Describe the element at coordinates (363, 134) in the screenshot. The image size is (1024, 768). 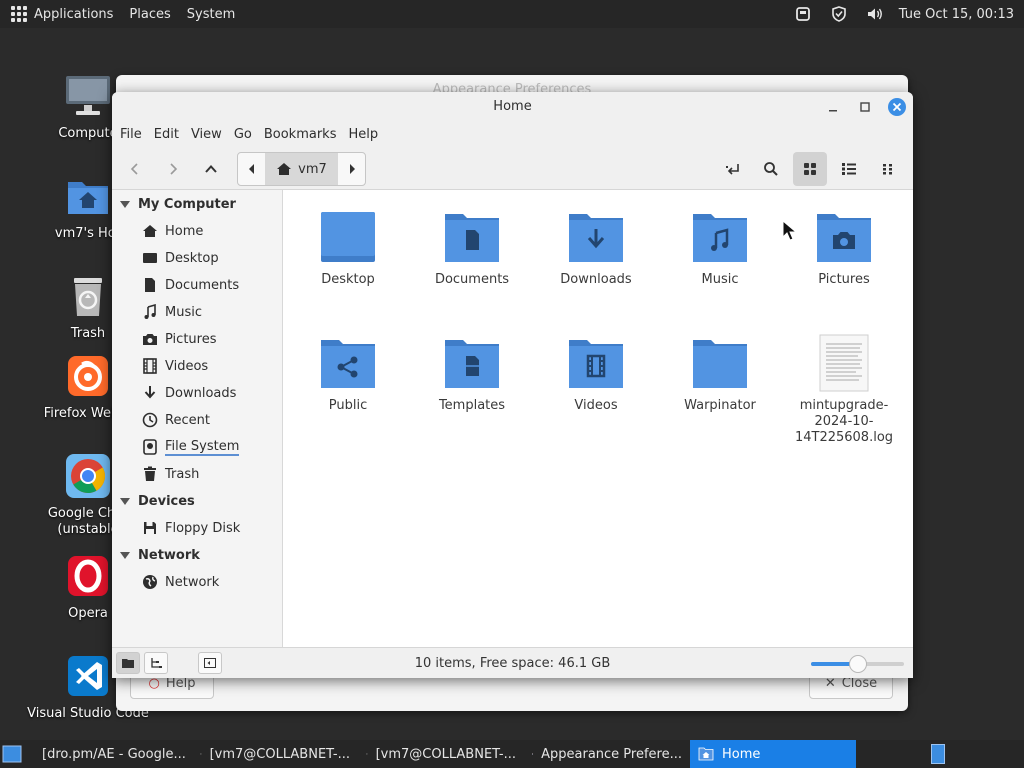
I see `menu-help: Help` at that location.